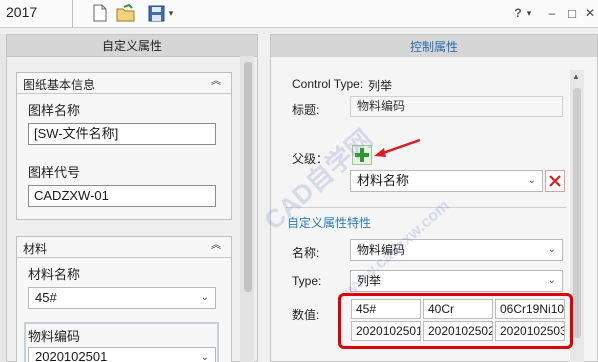  Describe the element at coordinates (328, 84) in the screenshot. I see `control-type-label: Control Type:` at that location.